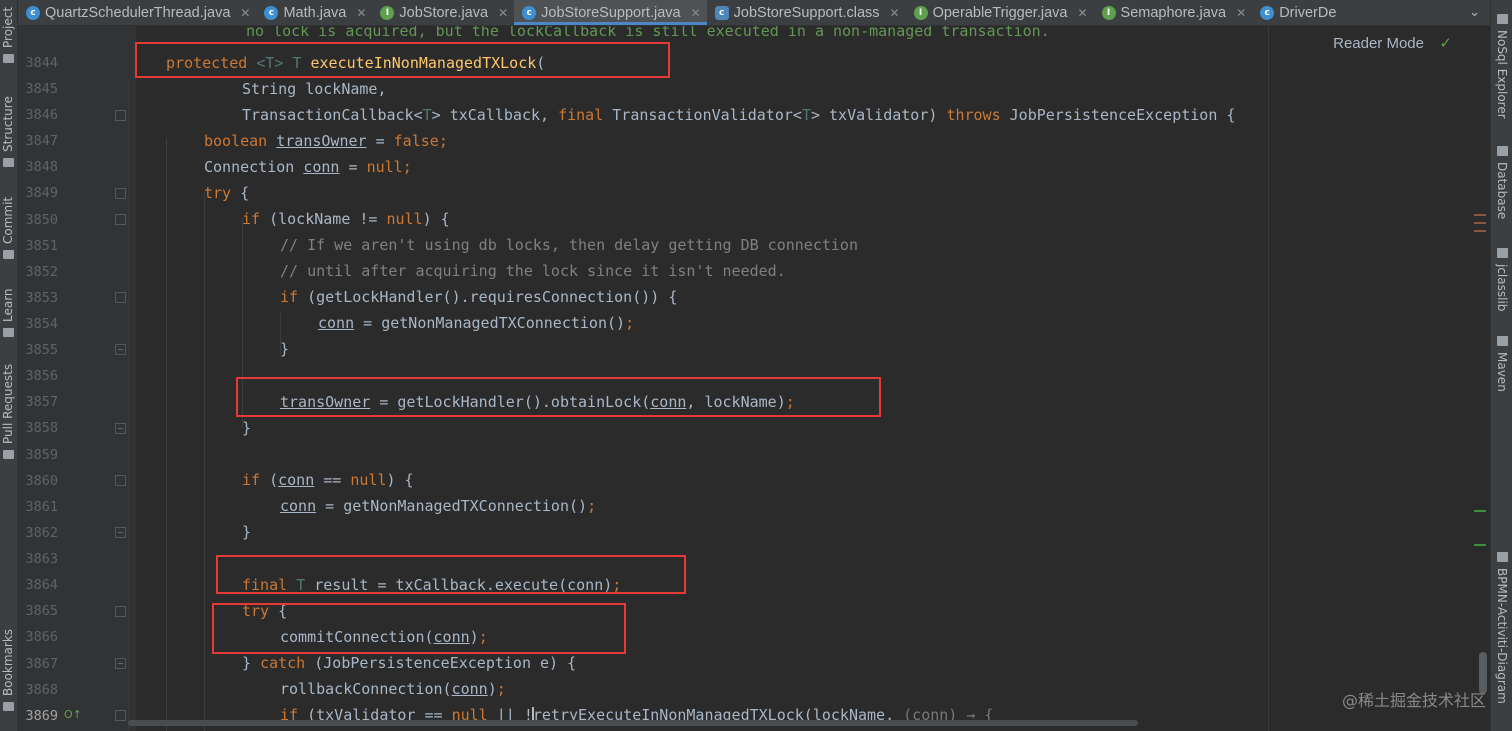 Image resolution: width=1512 pixels, height=731 pixels. What do you see at coordinates (256, 219) in the screenshot?
I see `token: if` at bounding box center [256, 219].